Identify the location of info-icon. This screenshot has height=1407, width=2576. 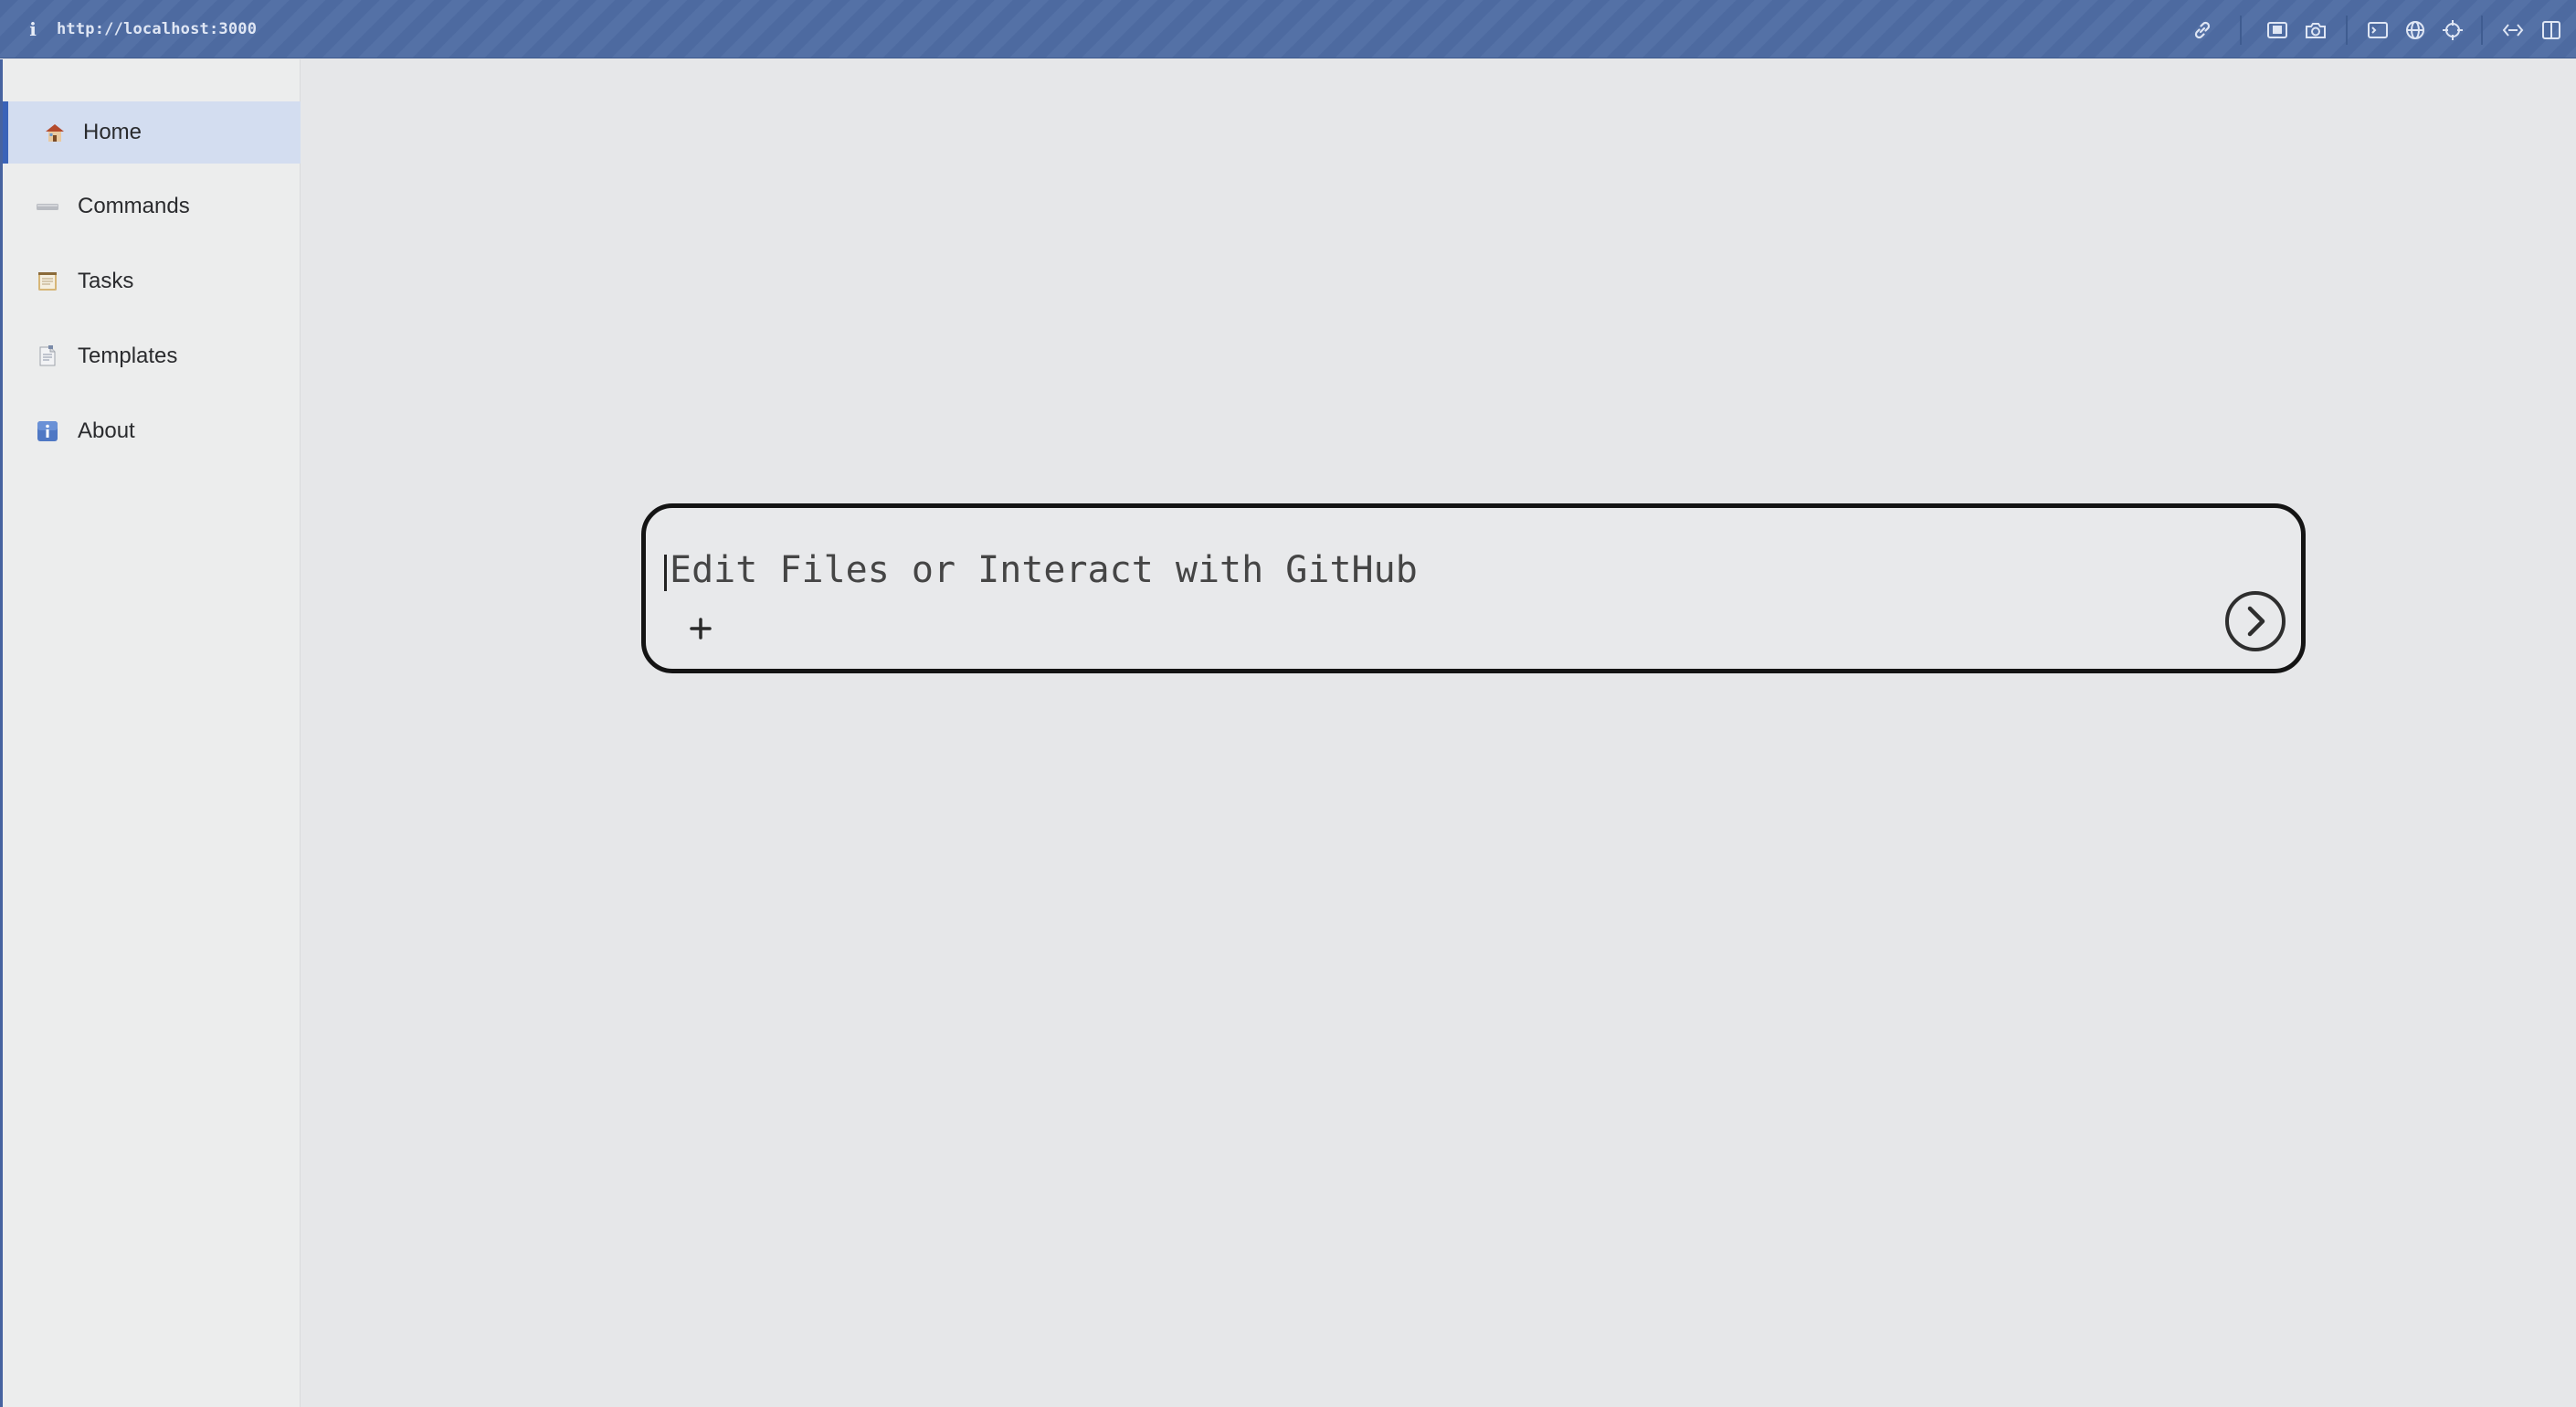
(48, 431).